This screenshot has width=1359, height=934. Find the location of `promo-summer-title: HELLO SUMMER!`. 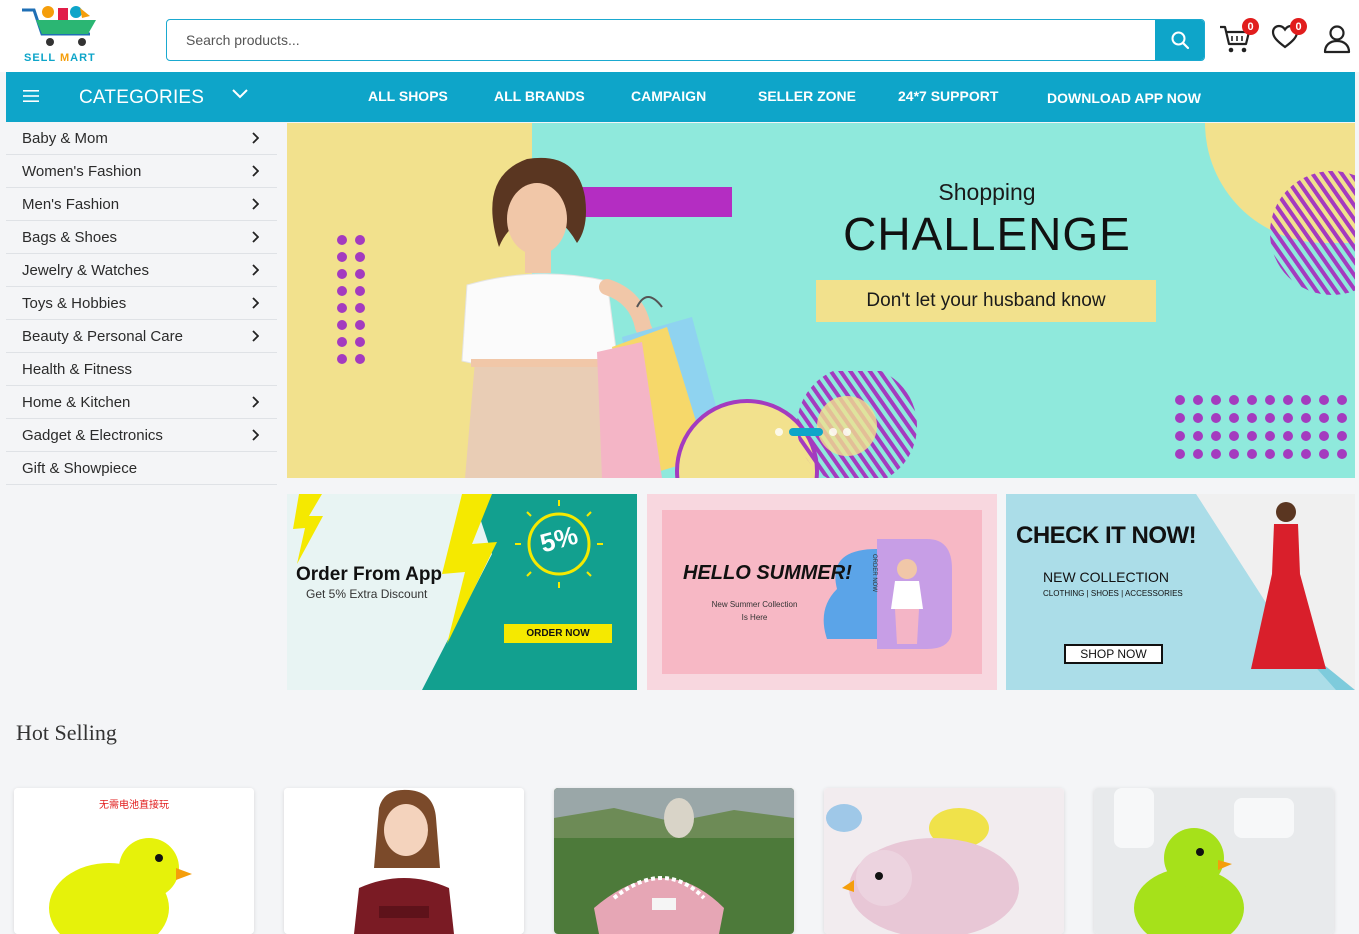

promo-summer-title: HELLO SUMMER! is located at coordinates (767, 573).